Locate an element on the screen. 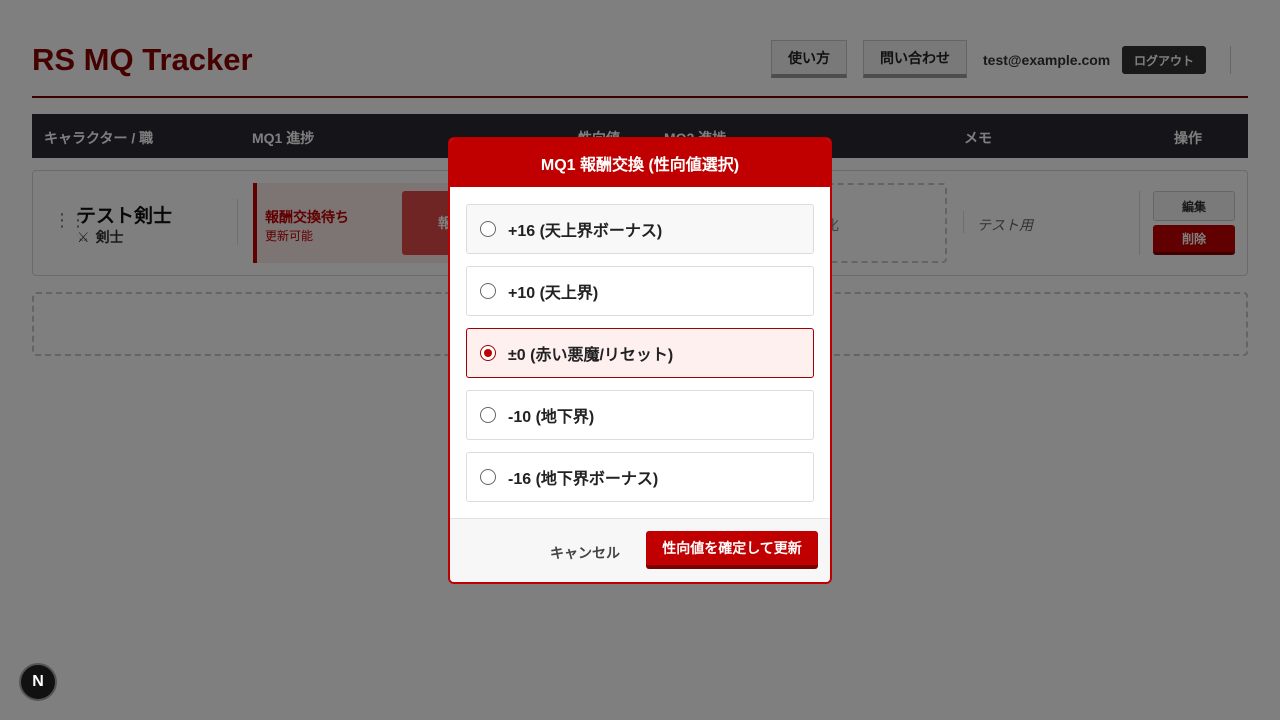 The width and height of the screenshot is (1280, 720). modal-title: MQ1 報酬交換 (性向値選択) is located at coordinates (640, 163).